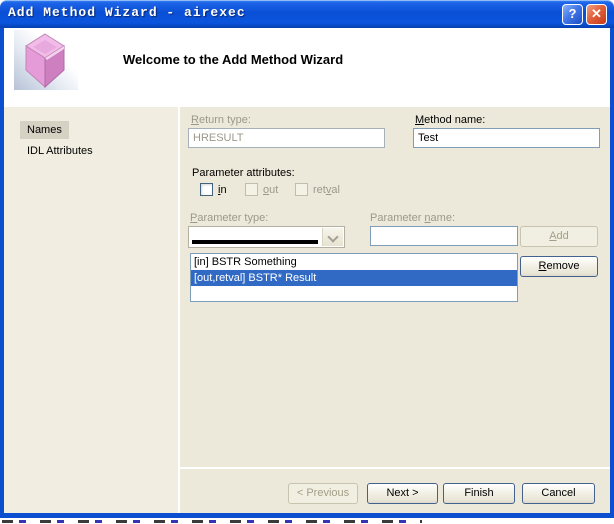 This screenshot has height=524, width=614. I want to click on question-icon: ?, so click(572, 13).